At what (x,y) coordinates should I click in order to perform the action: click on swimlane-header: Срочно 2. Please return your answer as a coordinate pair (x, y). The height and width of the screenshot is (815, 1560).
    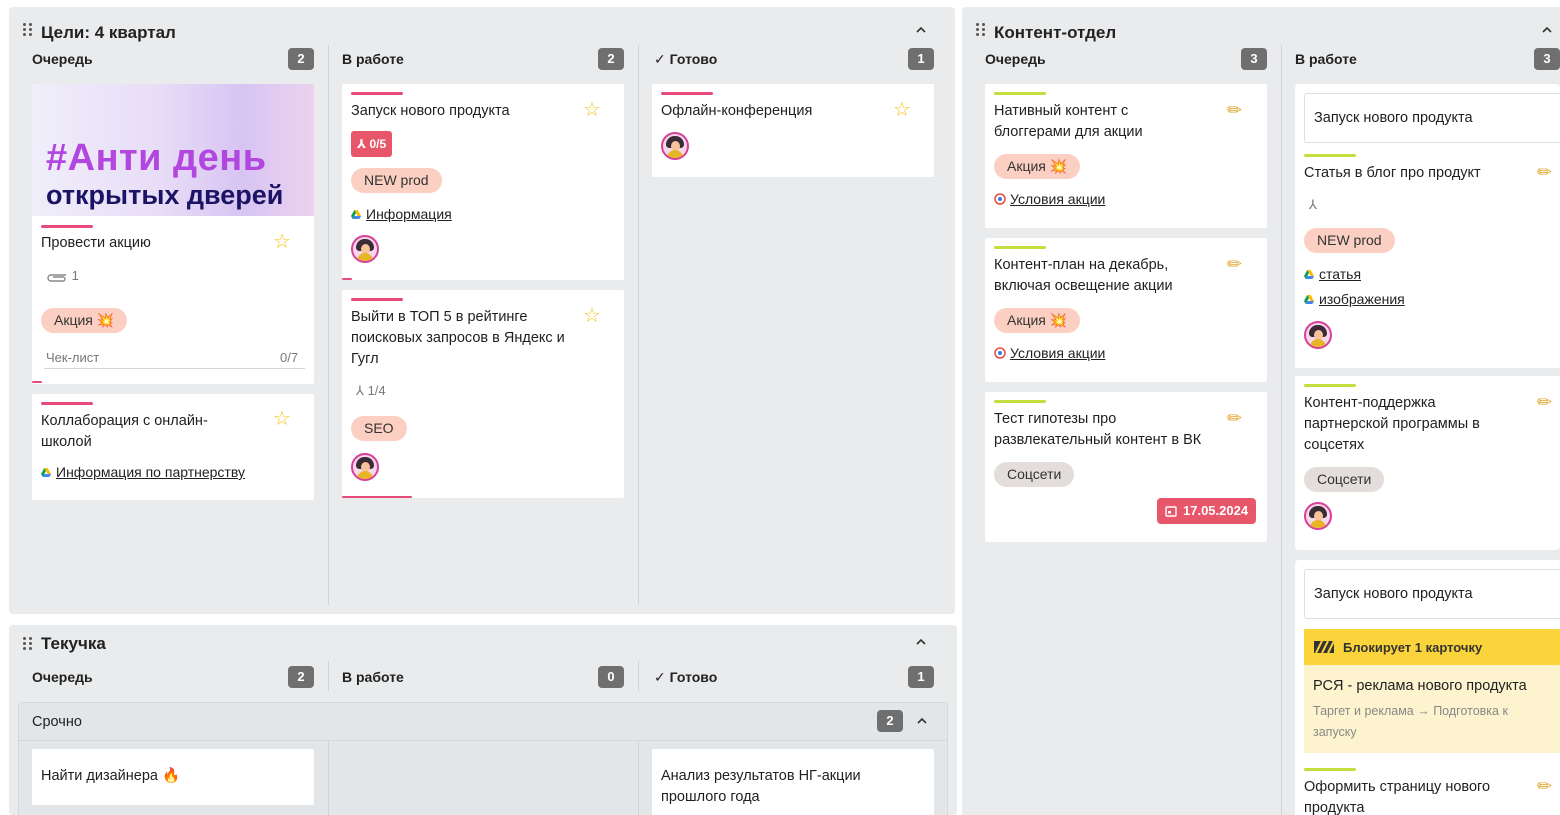
    Looking at the image, I should click on (483, 722).